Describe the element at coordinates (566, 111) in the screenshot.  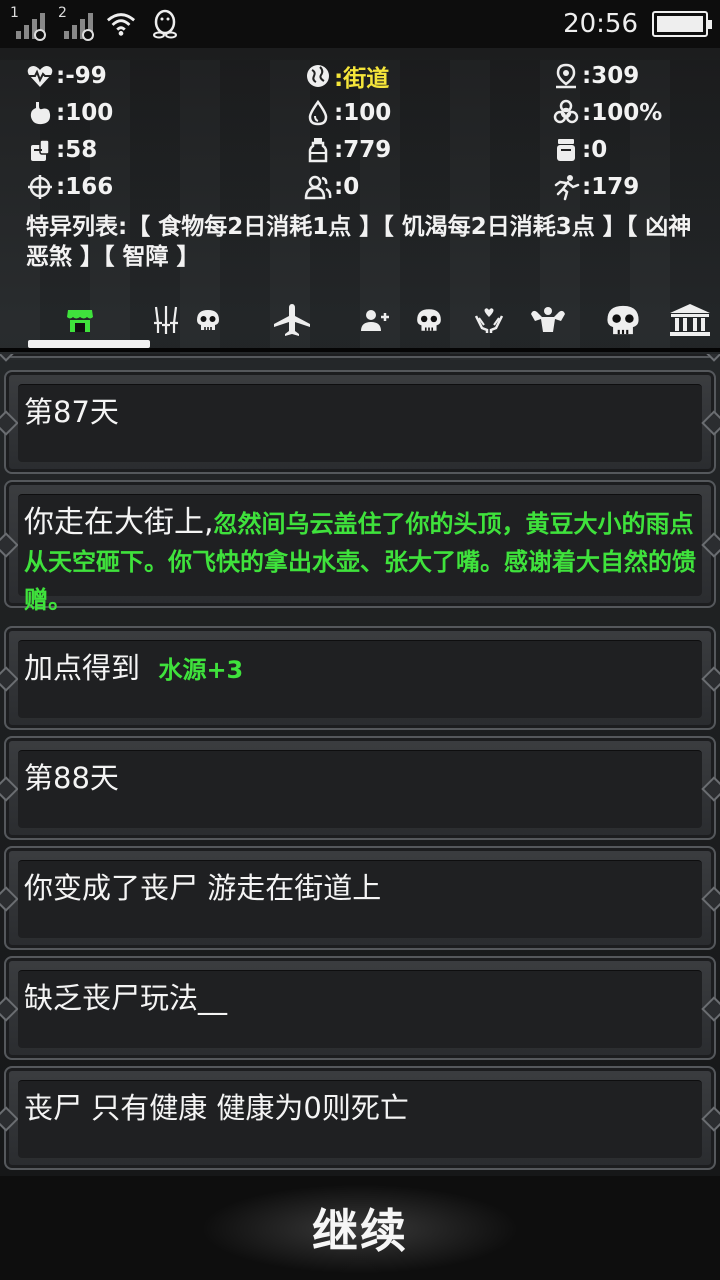
I see `biohazard-icon` at that location.